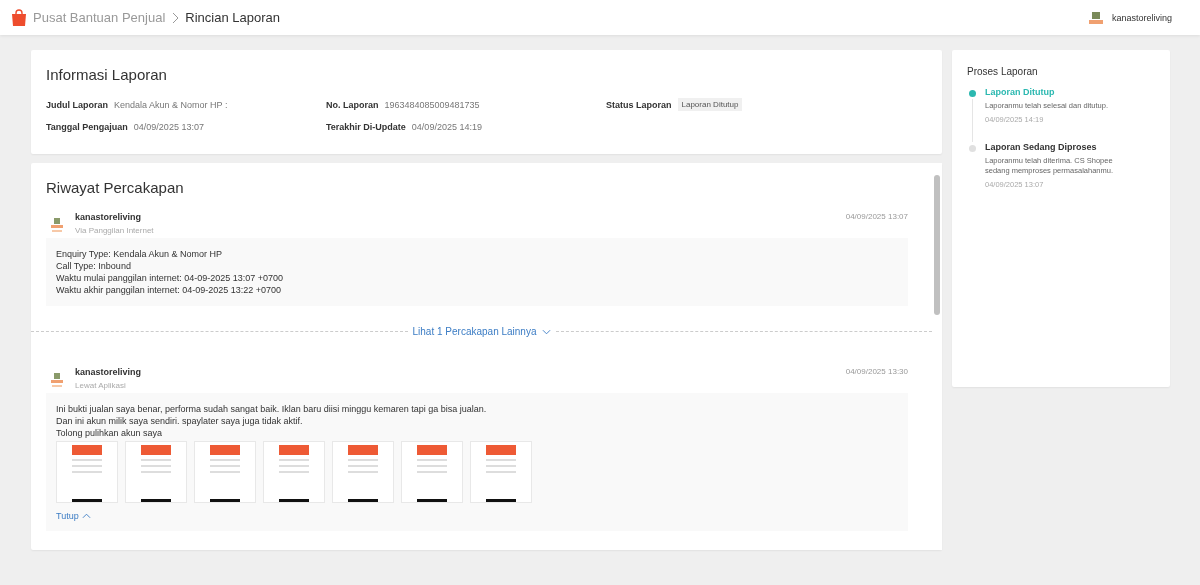  Describe the element at coordinates (99, 17) in the screenshot. I see `breadcrumb-item: Pusat Bantuan Penjual` at that location.